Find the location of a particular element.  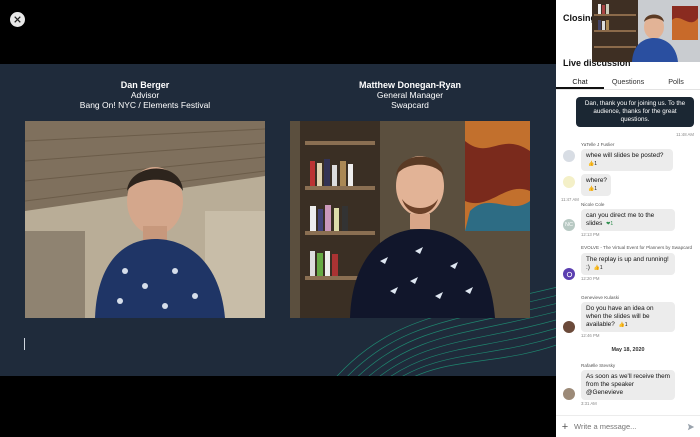

chat-message: where? 👍1 11:47 AM is located at coordinates (586, 188).